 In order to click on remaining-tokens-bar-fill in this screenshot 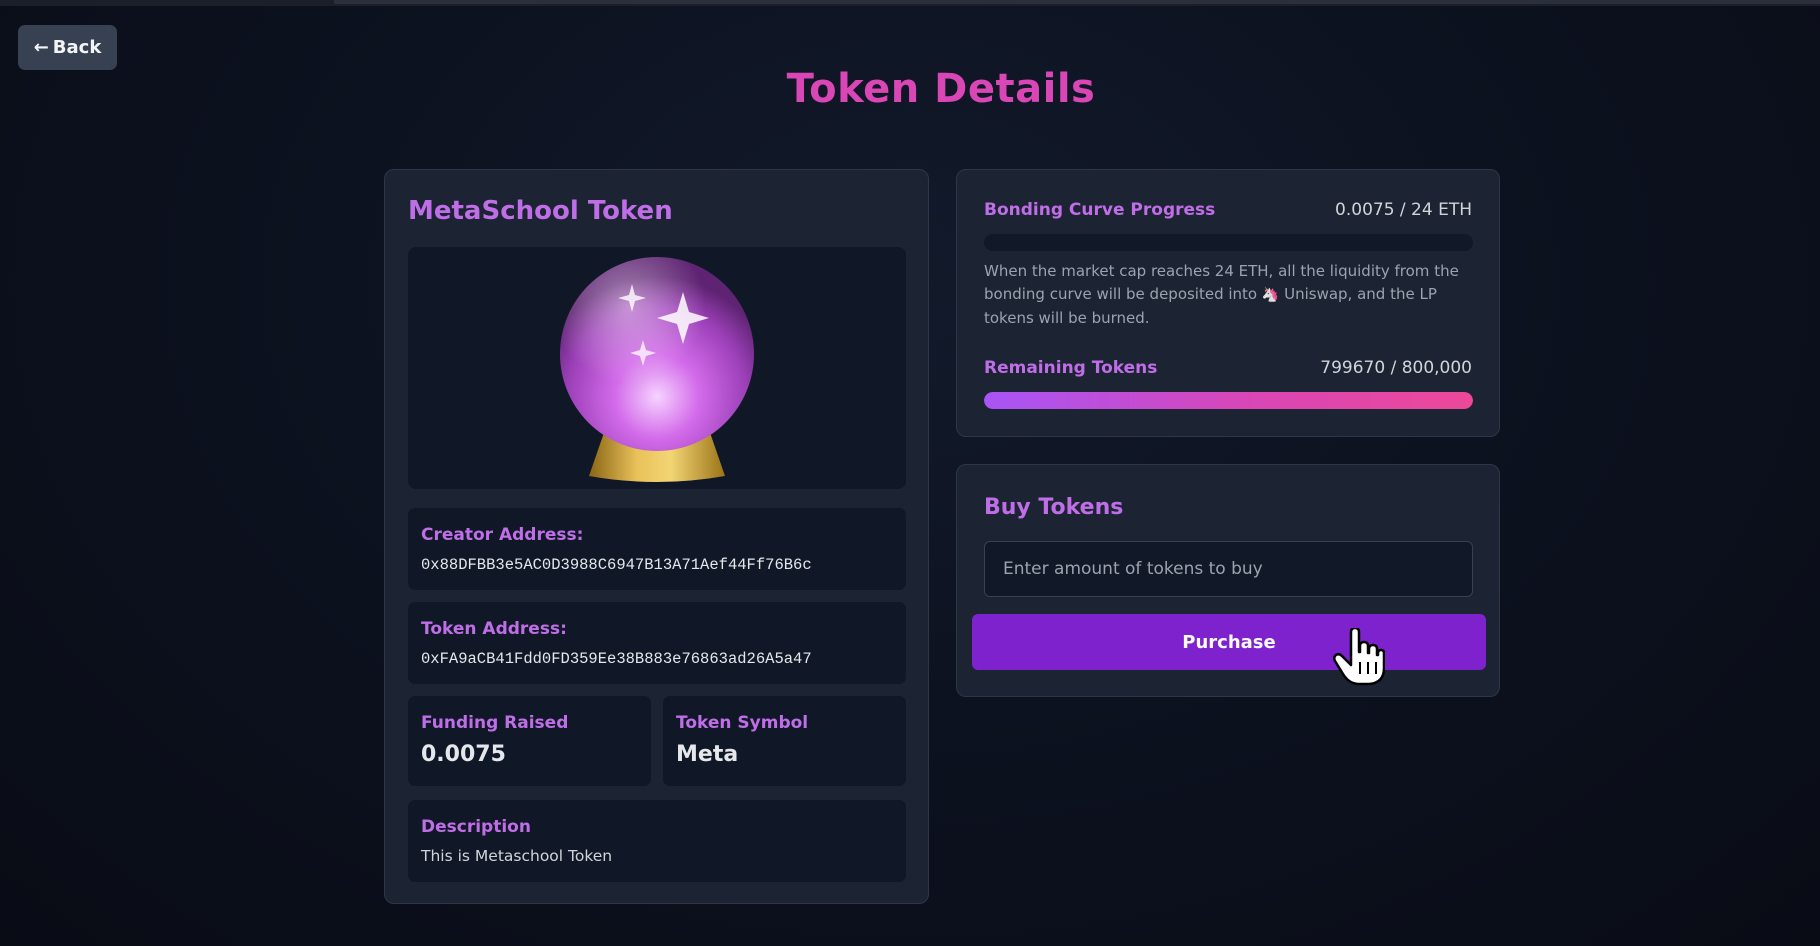, I will do `click(1228, 400)`.